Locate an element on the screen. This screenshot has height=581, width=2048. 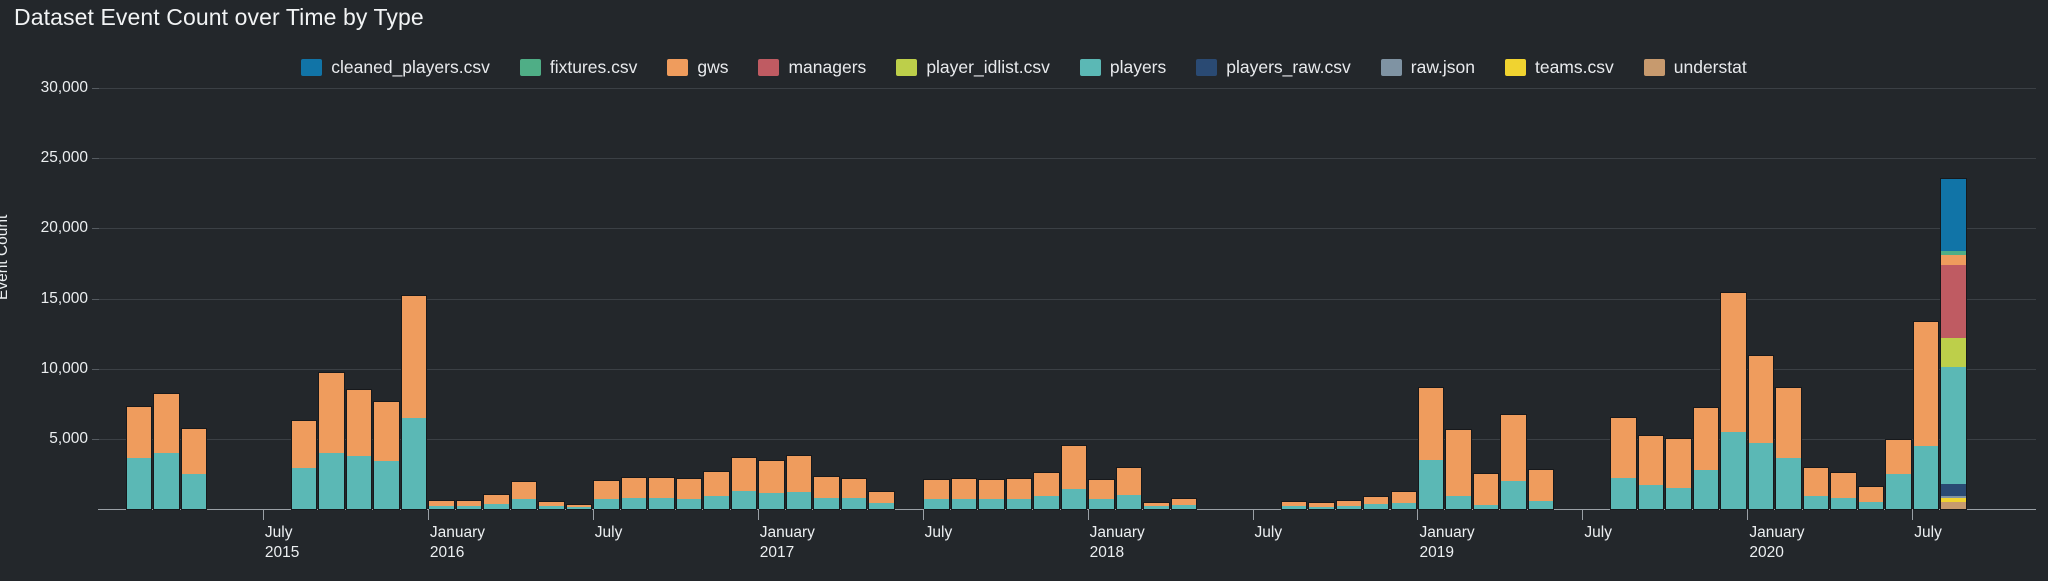
legend-item-label: player_idlist.csv is located at coordinates (988, 67).